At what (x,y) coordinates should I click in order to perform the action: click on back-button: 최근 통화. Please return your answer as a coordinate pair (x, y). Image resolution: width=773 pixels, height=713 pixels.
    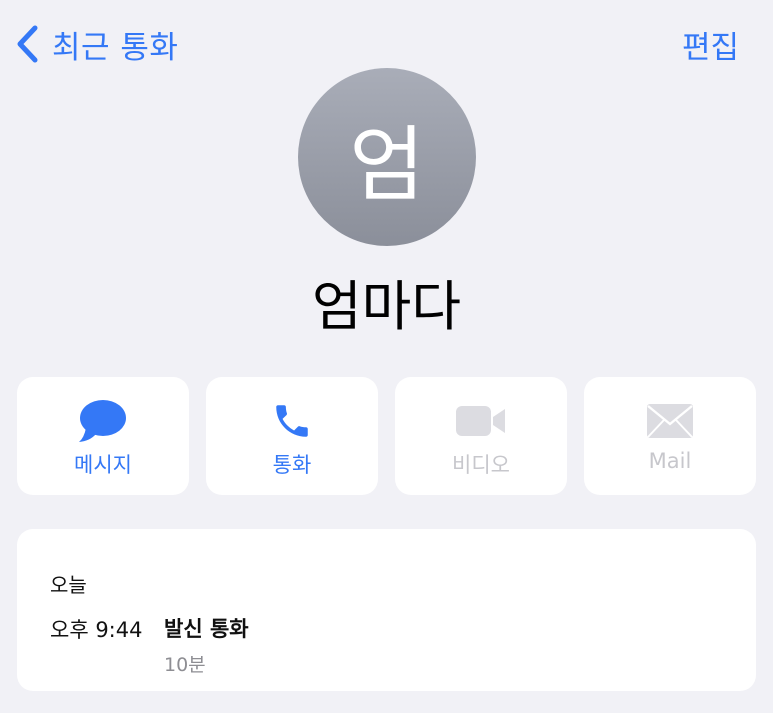
    Looking at the image, I should click on (96, 44).